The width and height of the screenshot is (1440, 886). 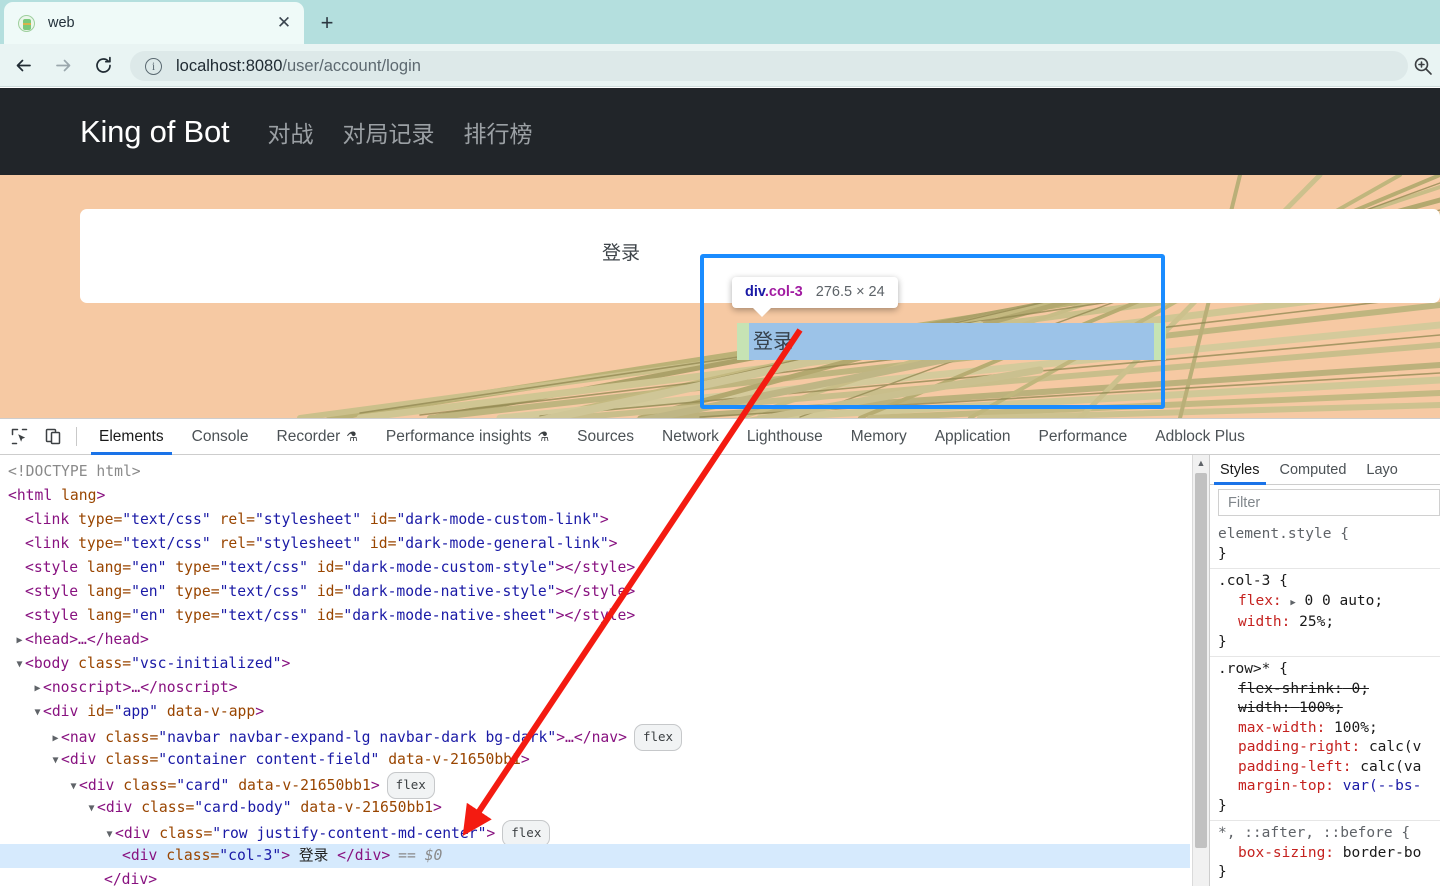 What do you see at coordinates (595, 496) in the screenshot?
I see `dom-line-html: <html lang>` at bounding box center [595, 496].